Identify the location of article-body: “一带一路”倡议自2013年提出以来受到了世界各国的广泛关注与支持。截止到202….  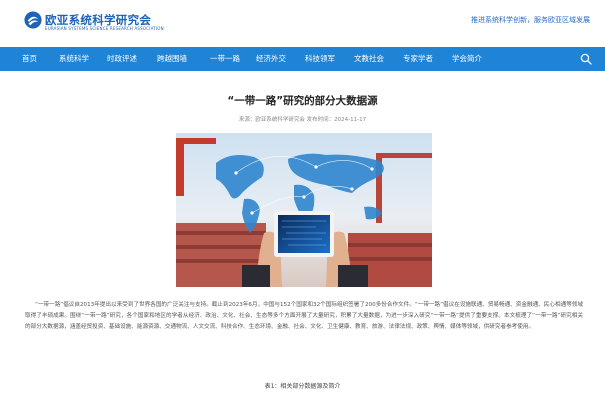
(304, 316).